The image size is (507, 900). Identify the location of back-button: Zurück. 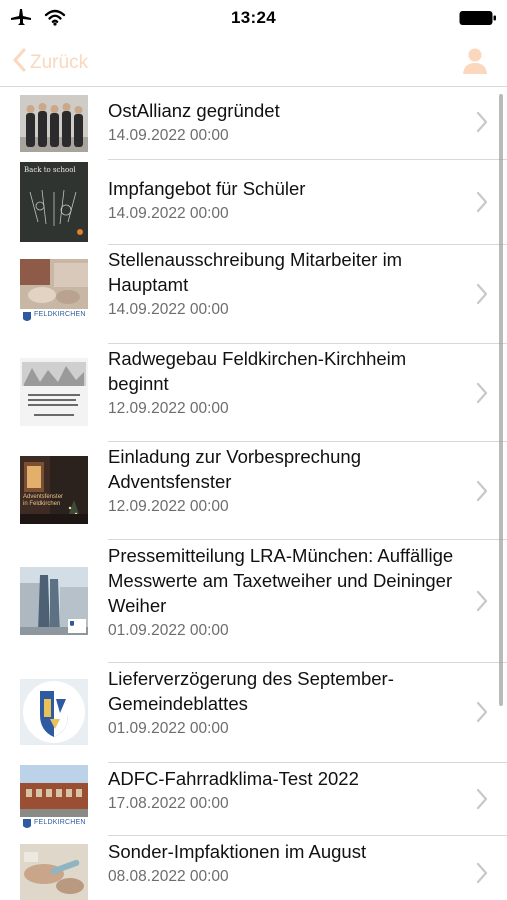
(50, 63).